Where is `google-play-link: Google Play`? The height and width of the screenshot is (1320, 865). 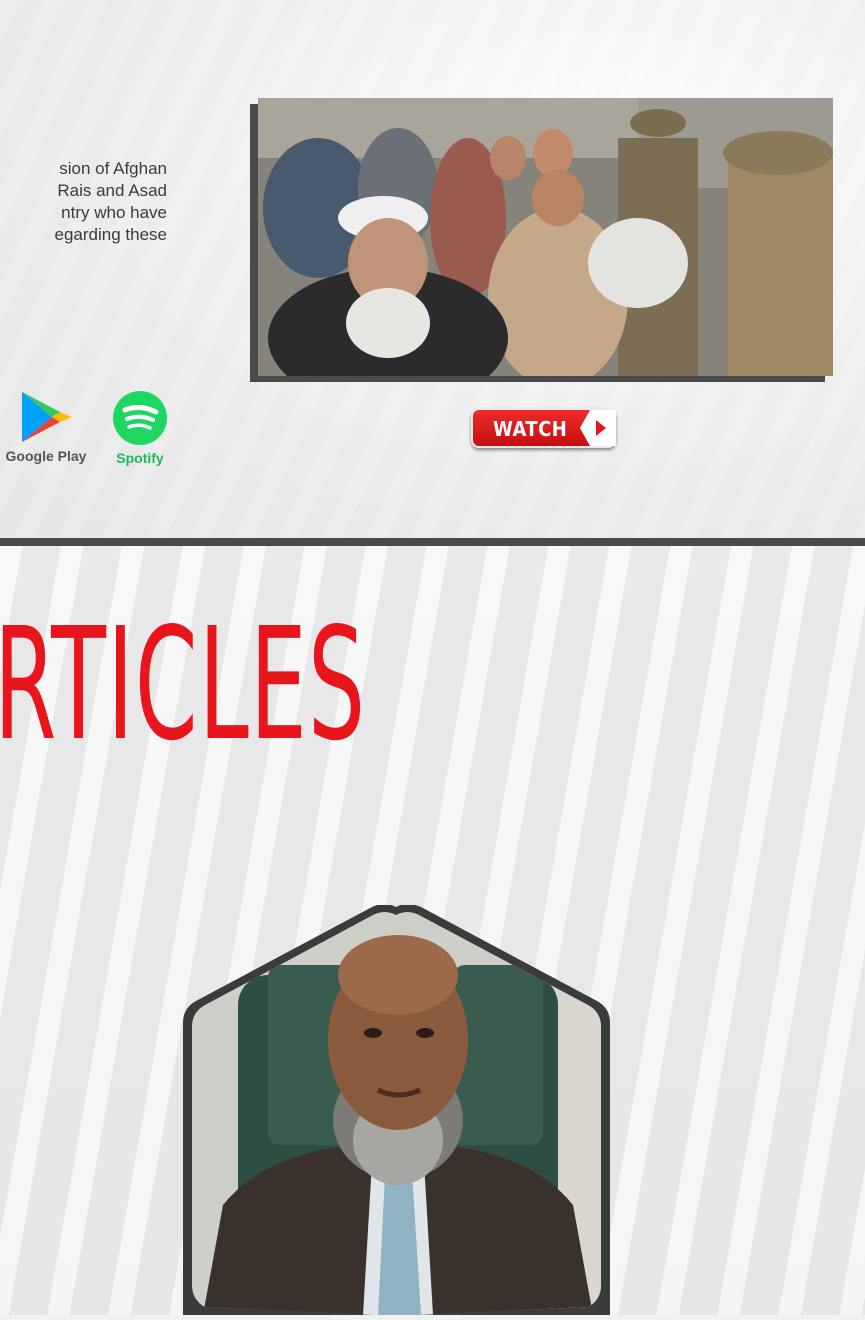 google-play-link: Google Play is located at coordinates (46, 427).